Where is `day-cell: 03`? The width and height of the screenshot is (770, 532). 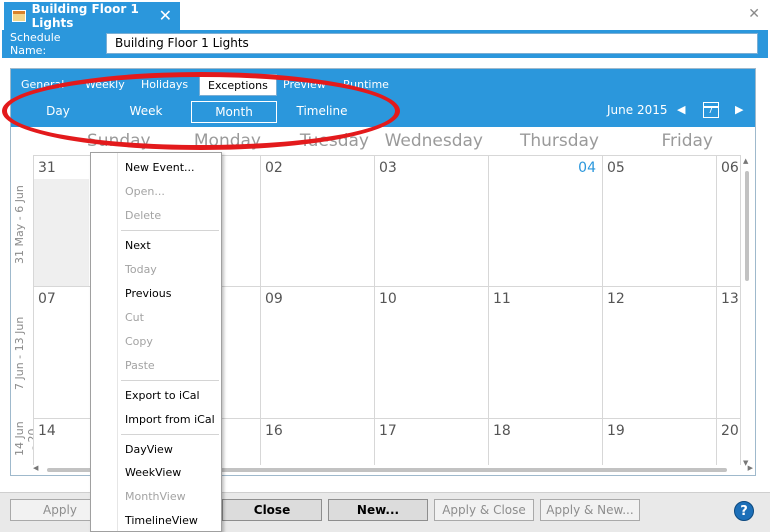 day-cell: 03 is located at coordinates (432, 221).